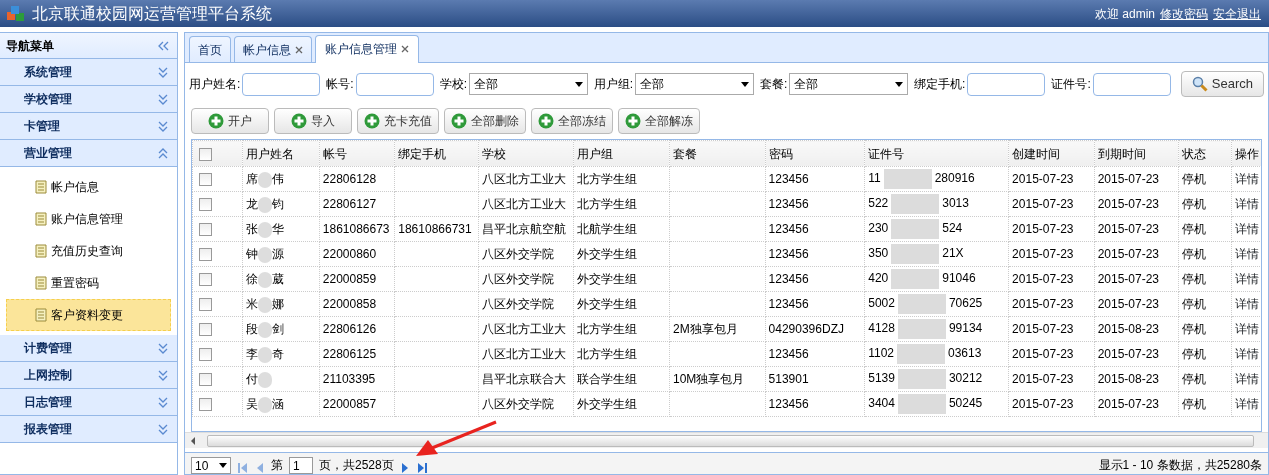  Describe the element at coordinates (607, 354) in the screenshot. I see `table-cell: 北方学生组` at that location.